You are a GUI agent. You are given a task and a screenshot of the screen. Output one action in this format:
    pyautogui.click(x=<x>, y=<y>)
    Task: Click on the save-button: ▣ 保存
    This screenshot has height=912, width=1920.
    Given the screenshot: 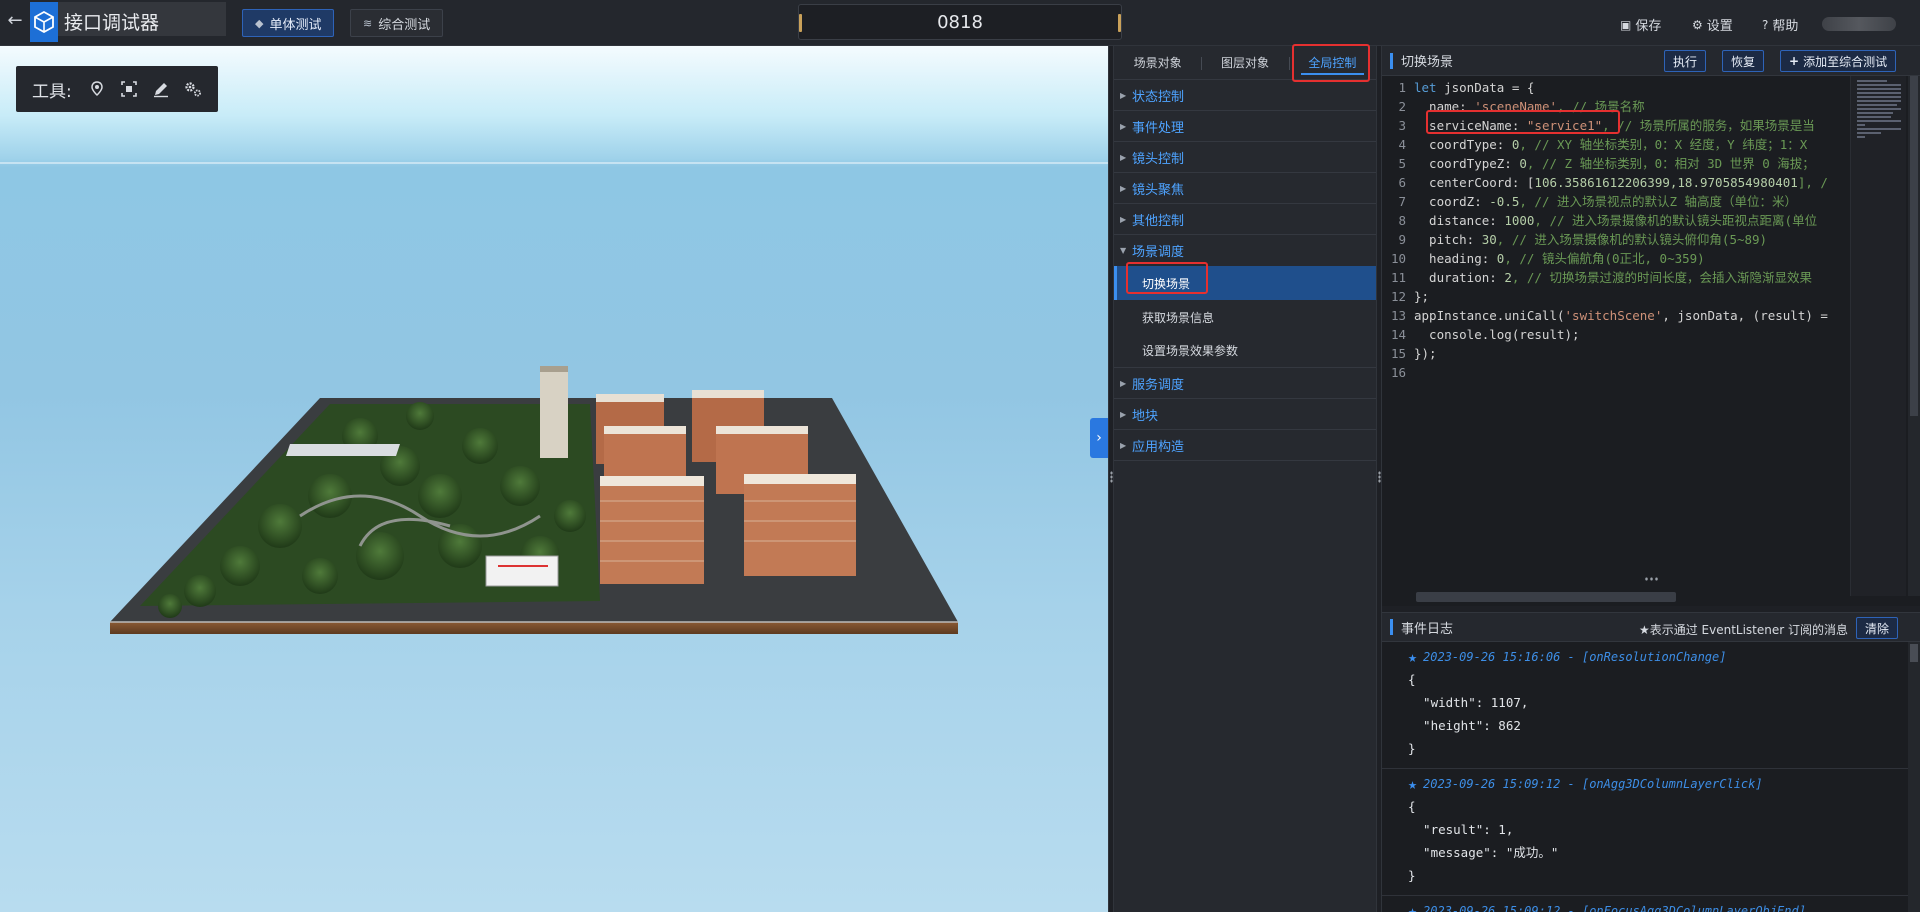 What is the action you would take?
    pyautogui.click(x=1641, y=25)
    